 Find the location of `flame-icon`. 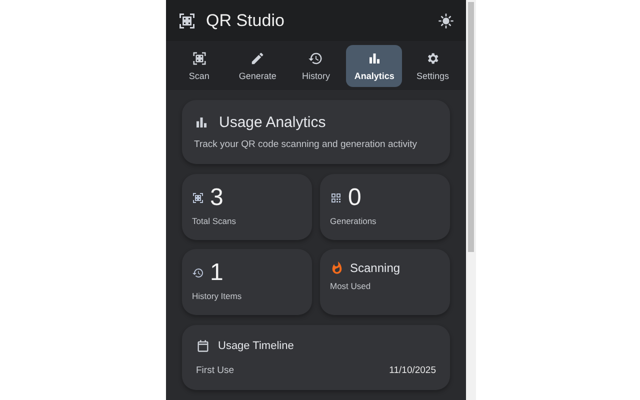

flame-icon is located at coordinates (337, 268).